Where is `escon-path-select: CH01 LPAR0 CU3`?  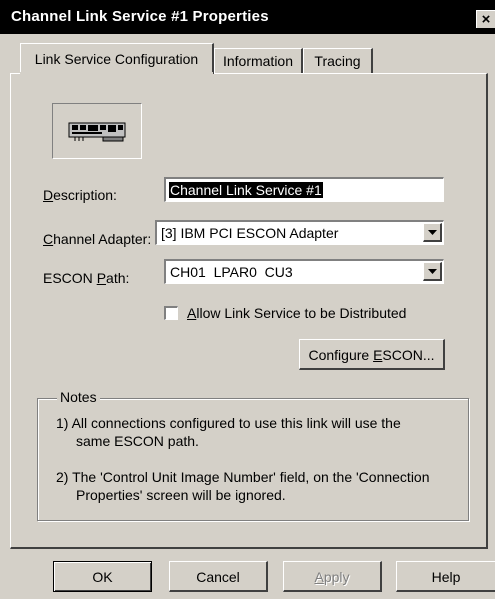 escon-path-select: CH01 LPAR0 CU3 is located at coordinates (304, 271).